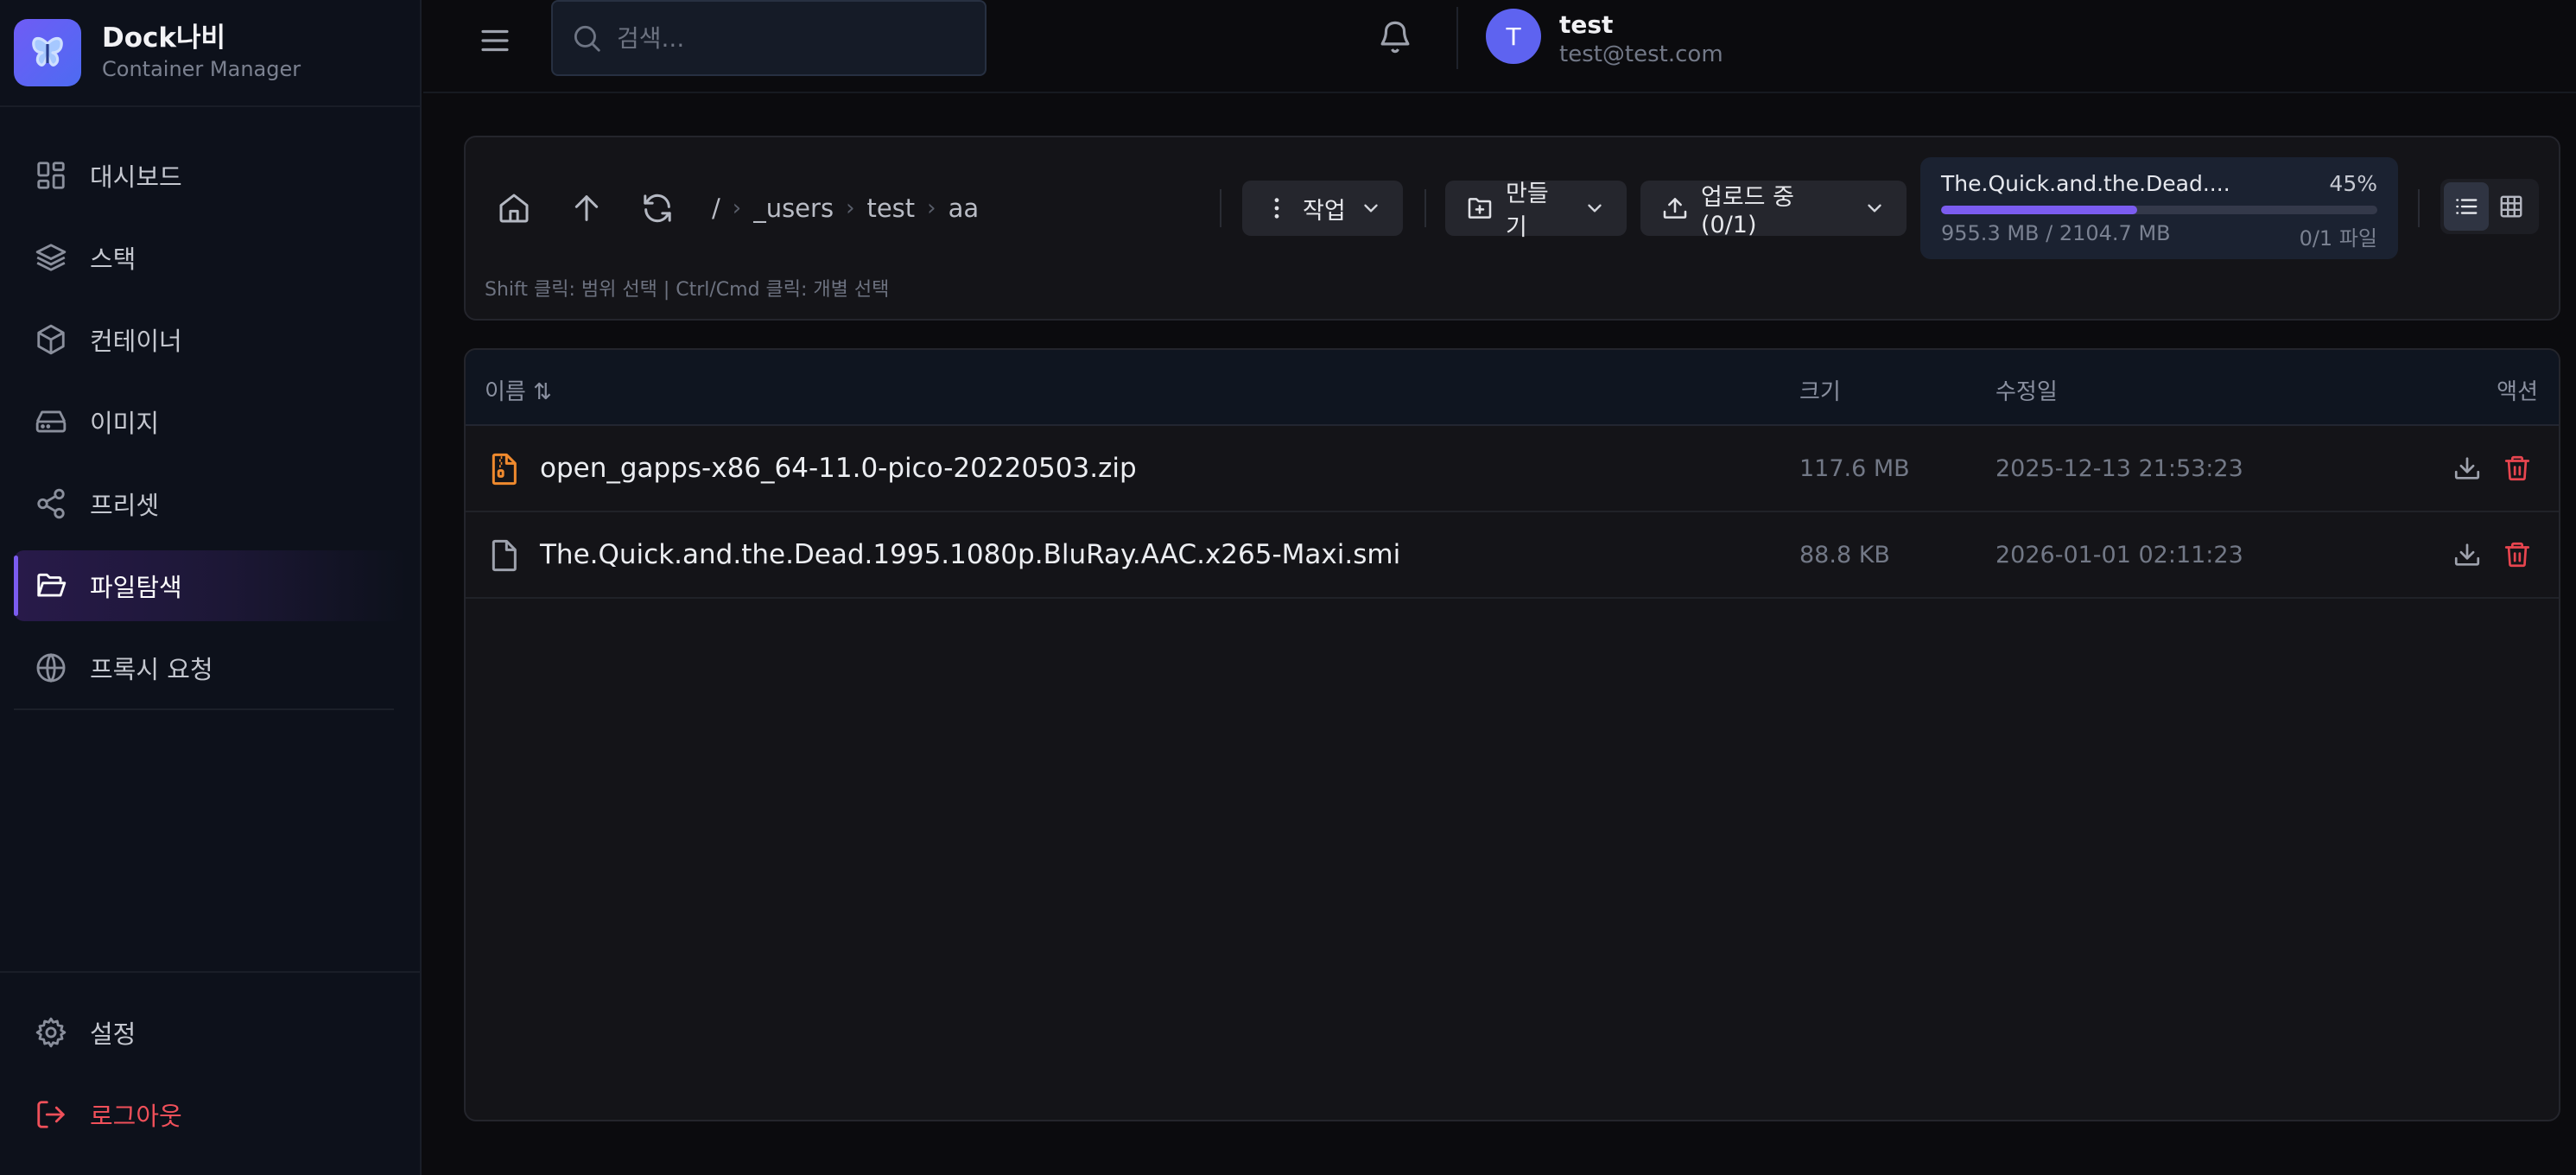 The image size is (2576, 1175). I want to click on share-icon, so click(51, 503).